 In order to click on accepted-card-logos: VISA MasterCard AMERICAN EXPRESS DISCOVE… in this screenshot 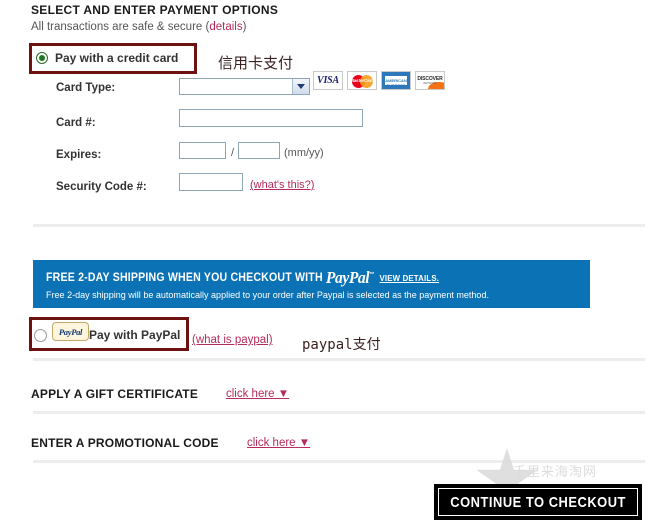, I will do `click(379, 80)`.